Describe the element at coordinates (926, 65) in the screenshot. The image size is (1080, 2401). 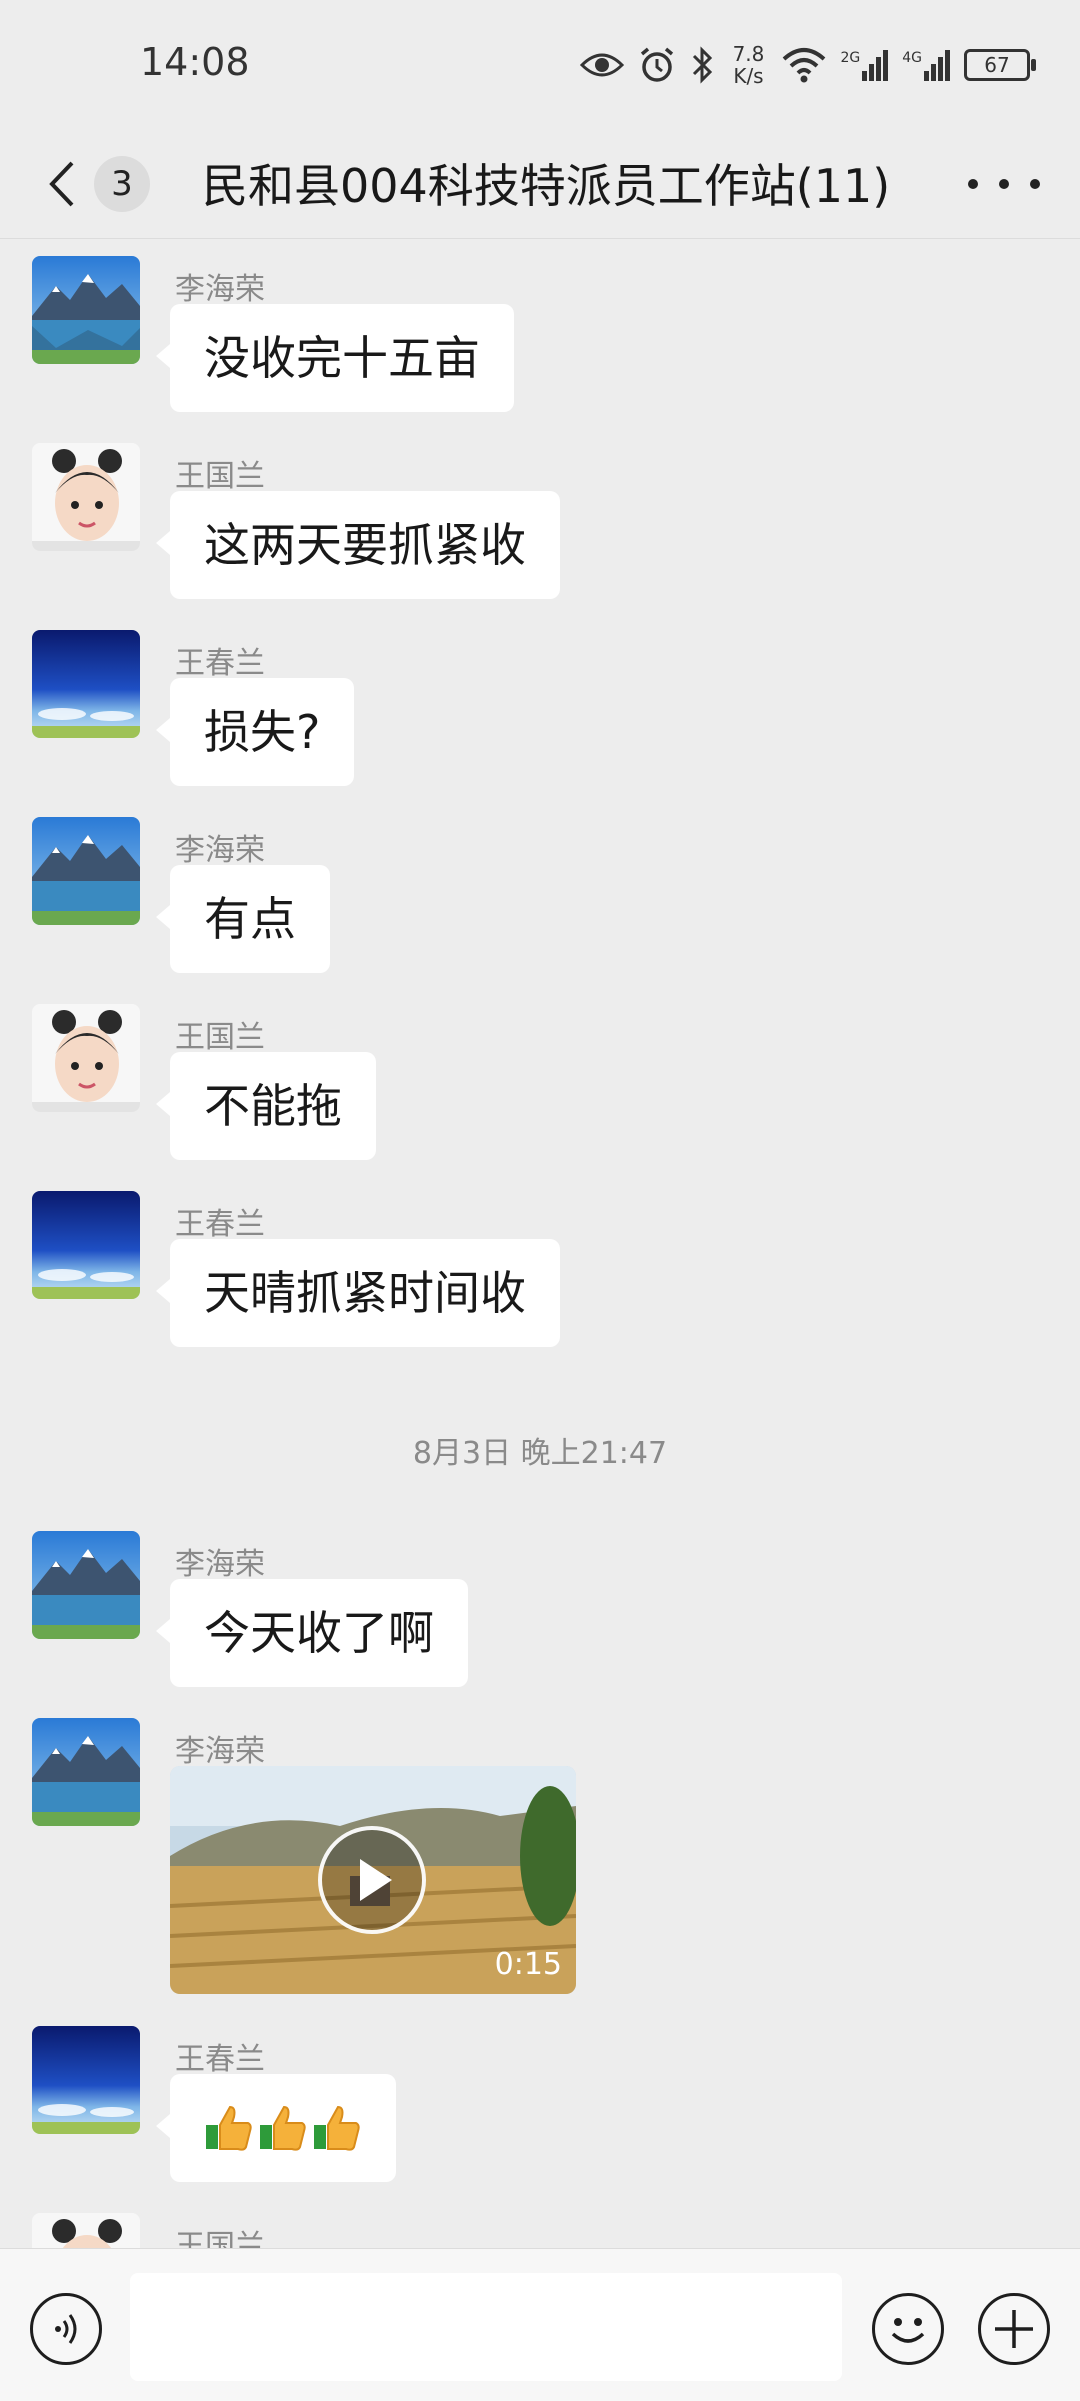
I see `signal-4g-icon: 4G` at that location.